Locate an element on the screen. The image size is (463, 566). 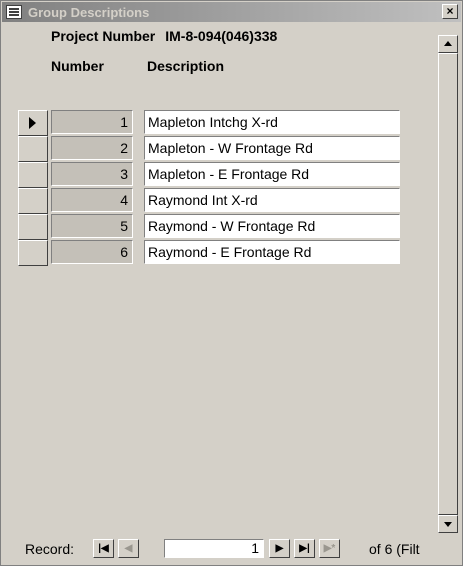
description-field: Raymond Int X-rd is located at coordinates (272, 200).